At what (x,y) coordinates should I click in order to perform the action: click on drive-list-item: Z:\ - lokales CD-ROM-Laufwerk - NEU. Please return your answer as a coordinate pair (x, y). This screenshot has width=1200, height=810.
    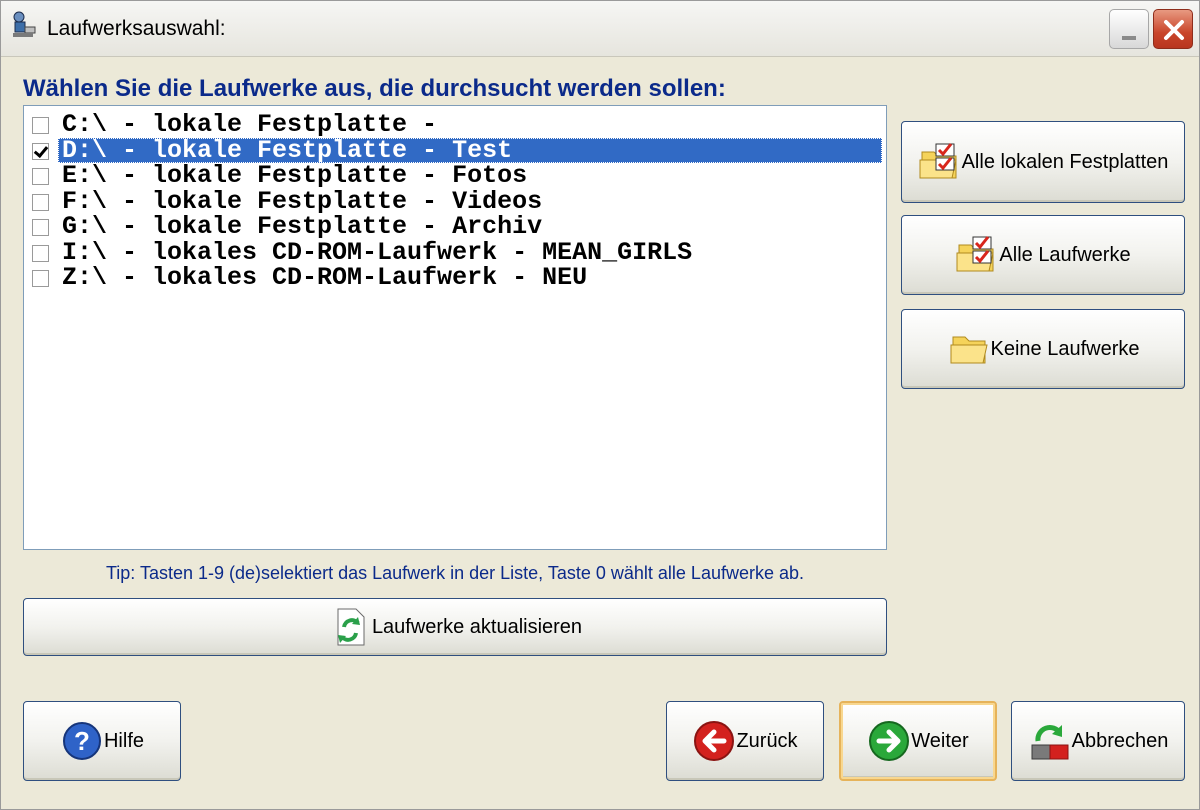
    Looking at the image, I should click on (453, 277).